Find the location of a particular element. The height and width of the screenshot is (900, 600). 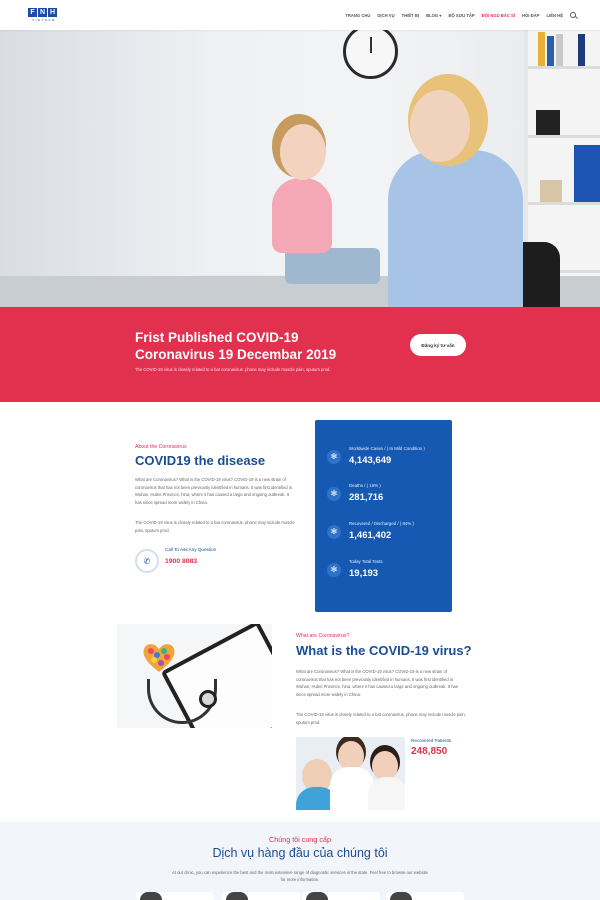

nav-item-services: DỊCH VỤ is located at coordinates (385, 15).